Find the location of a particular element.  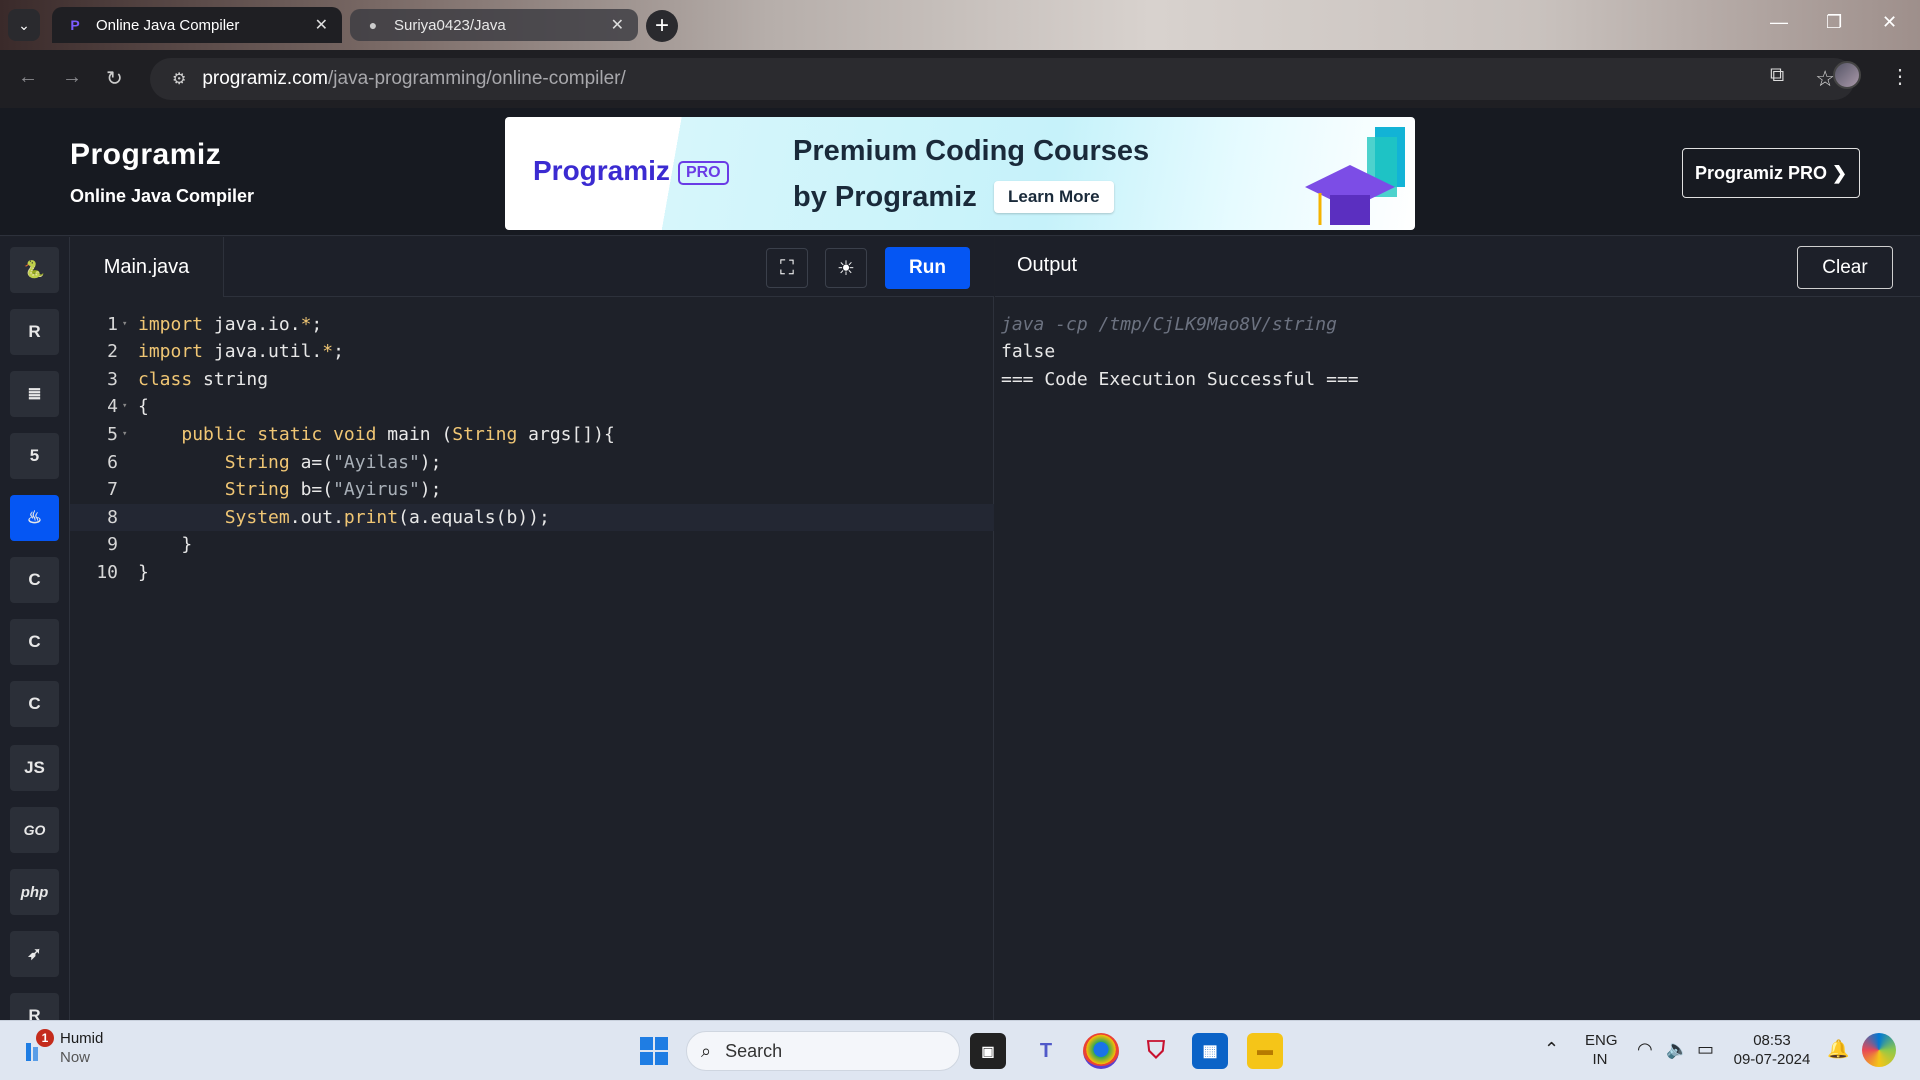

notification-badge: 1 is located at coordinates (45, 1038).